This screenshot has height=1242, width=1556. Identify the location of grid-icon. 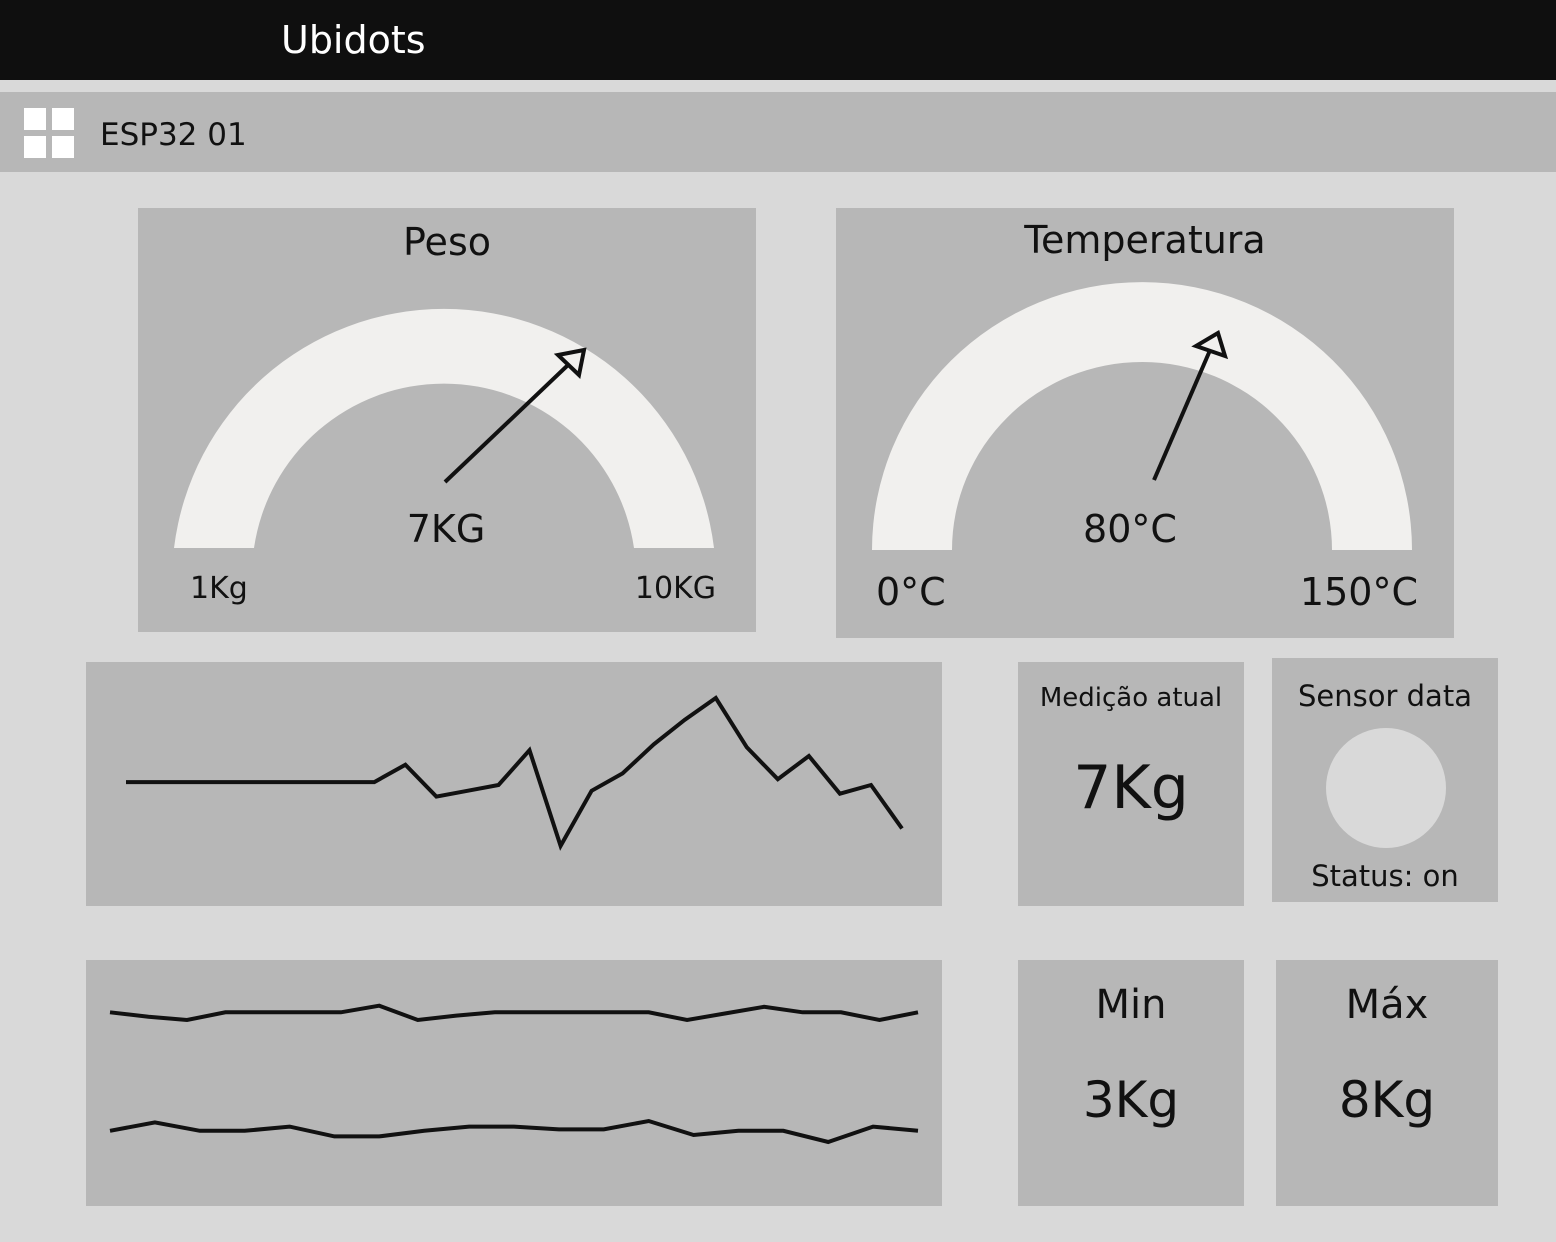
(49, 133).